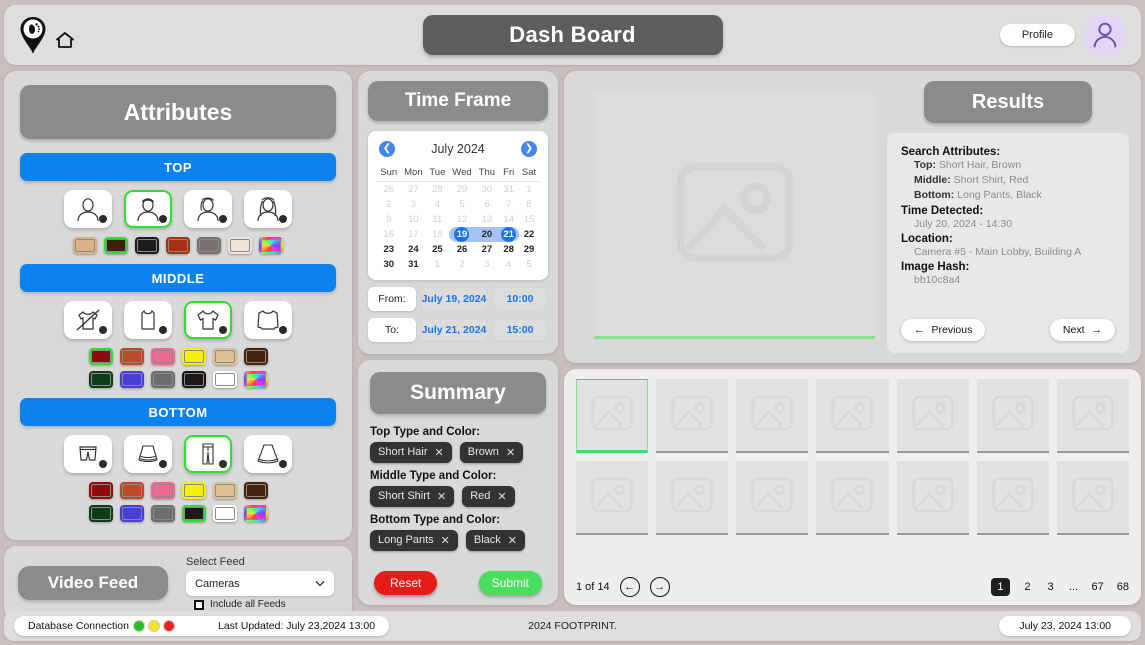  What do you see at coordinates (508, 204) in the screenshot?
I see `calendar-day-cell: 7` at bounding box center [508, 204].